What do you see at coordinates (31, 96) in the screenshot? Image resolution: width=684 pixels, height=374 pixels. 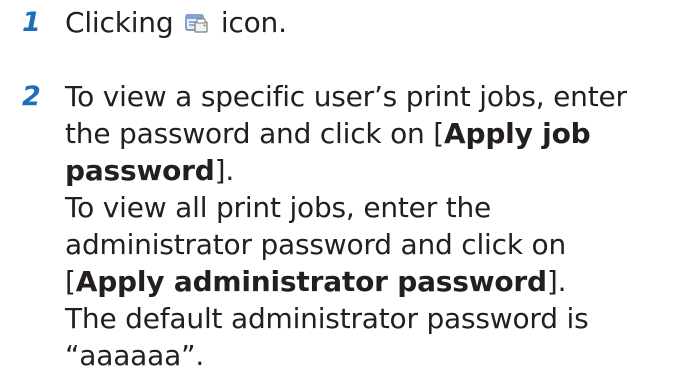 I see `step-number: 2` at bounding box center [31, 96].